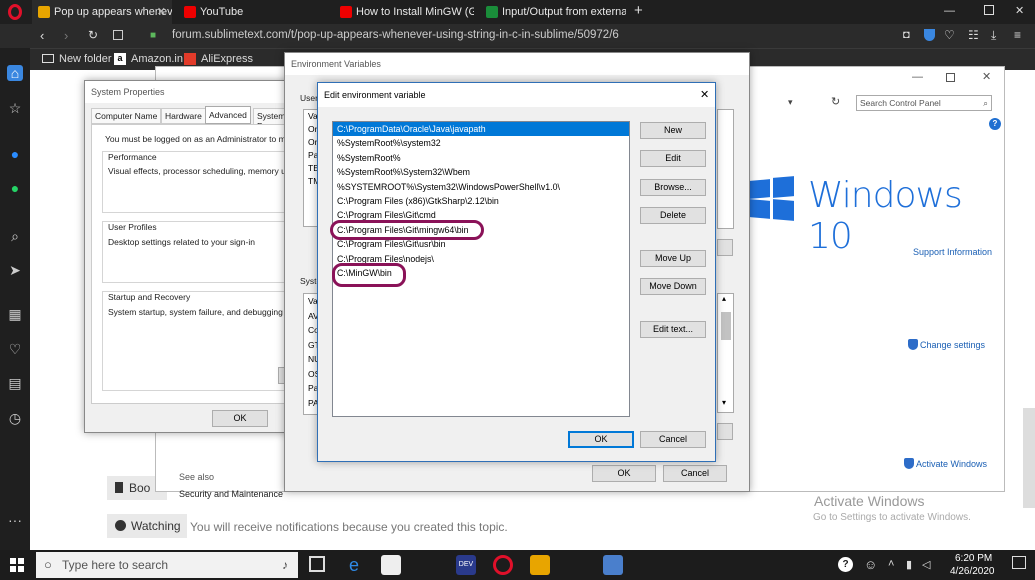 The image size is (1035, 580). What do you see at coordinates (391, 565) in the screenshot?
I see `store-icon` at bounding box center [391, 565].